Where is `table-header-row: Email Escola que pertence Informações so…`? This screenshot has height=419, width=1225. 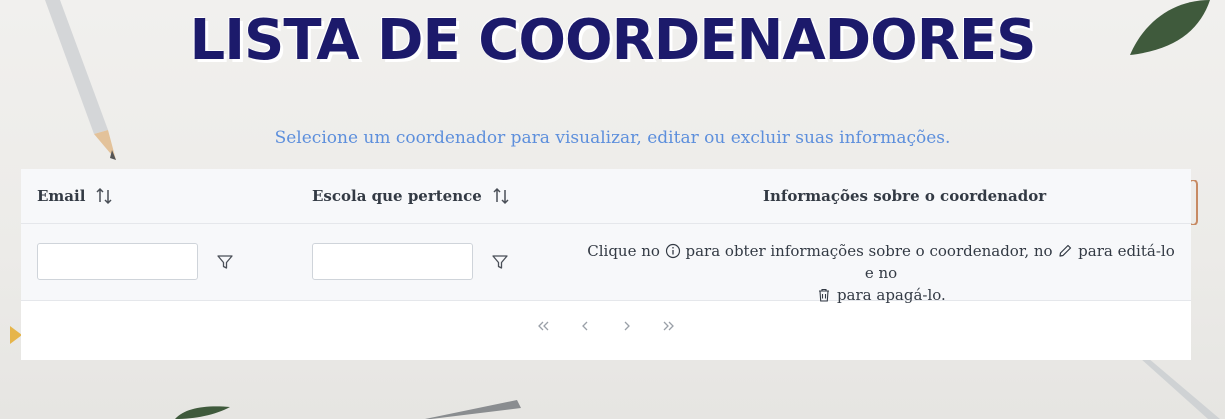
table-header-row: Email Escola que pertence Informações so… is located at coordinates (606, 196).